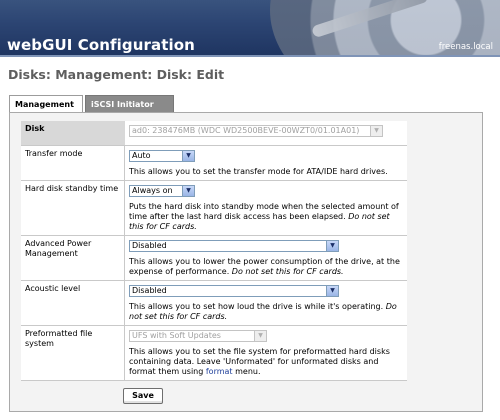 This screenshot has width=500, height=420. Describe the element at coordinates (234, 291) in the screenshot. I see `acoustic-select: Disabled ▼` at that location.